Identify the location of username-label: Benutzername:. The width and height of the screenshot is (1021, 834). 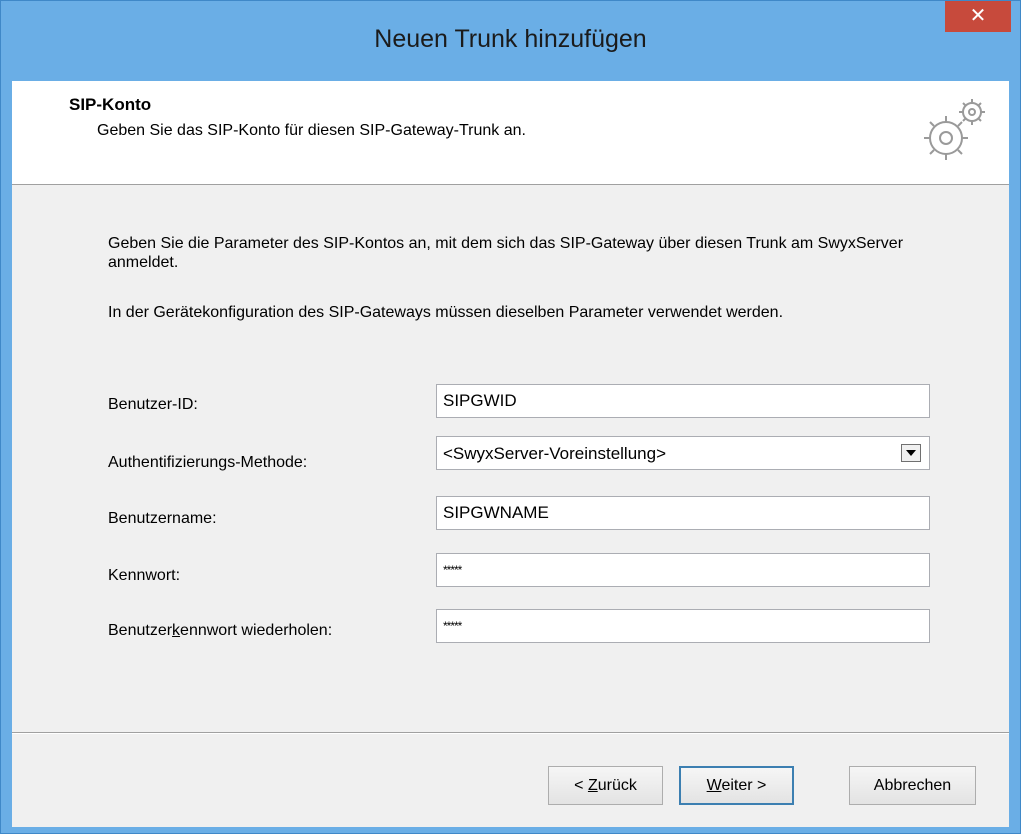
(162, 518).